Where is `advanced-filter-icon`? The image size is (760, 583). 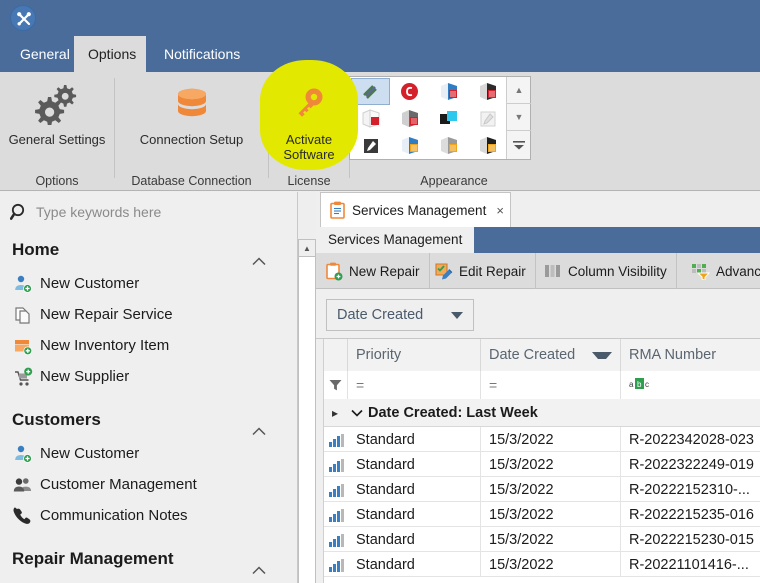 advanced-filter-icon is located at coordinates (700, 271).